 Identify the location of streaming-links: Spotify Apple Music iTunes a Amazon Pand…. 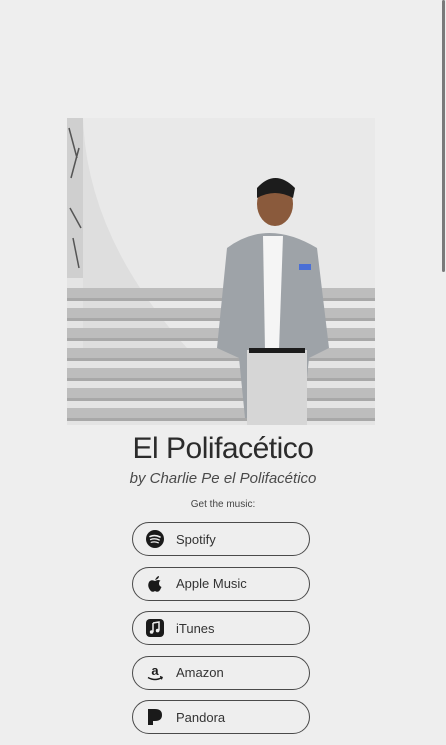
(221, 633).